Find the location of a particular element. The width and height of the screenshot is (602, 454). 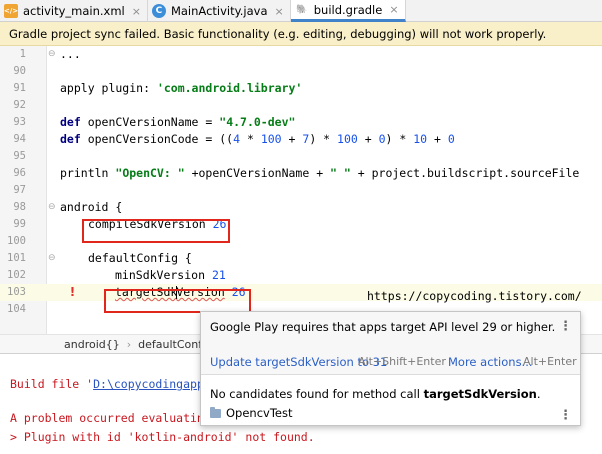

code-line: 101 ⊖ defaultConfig { is located at coordinates (301, 258).